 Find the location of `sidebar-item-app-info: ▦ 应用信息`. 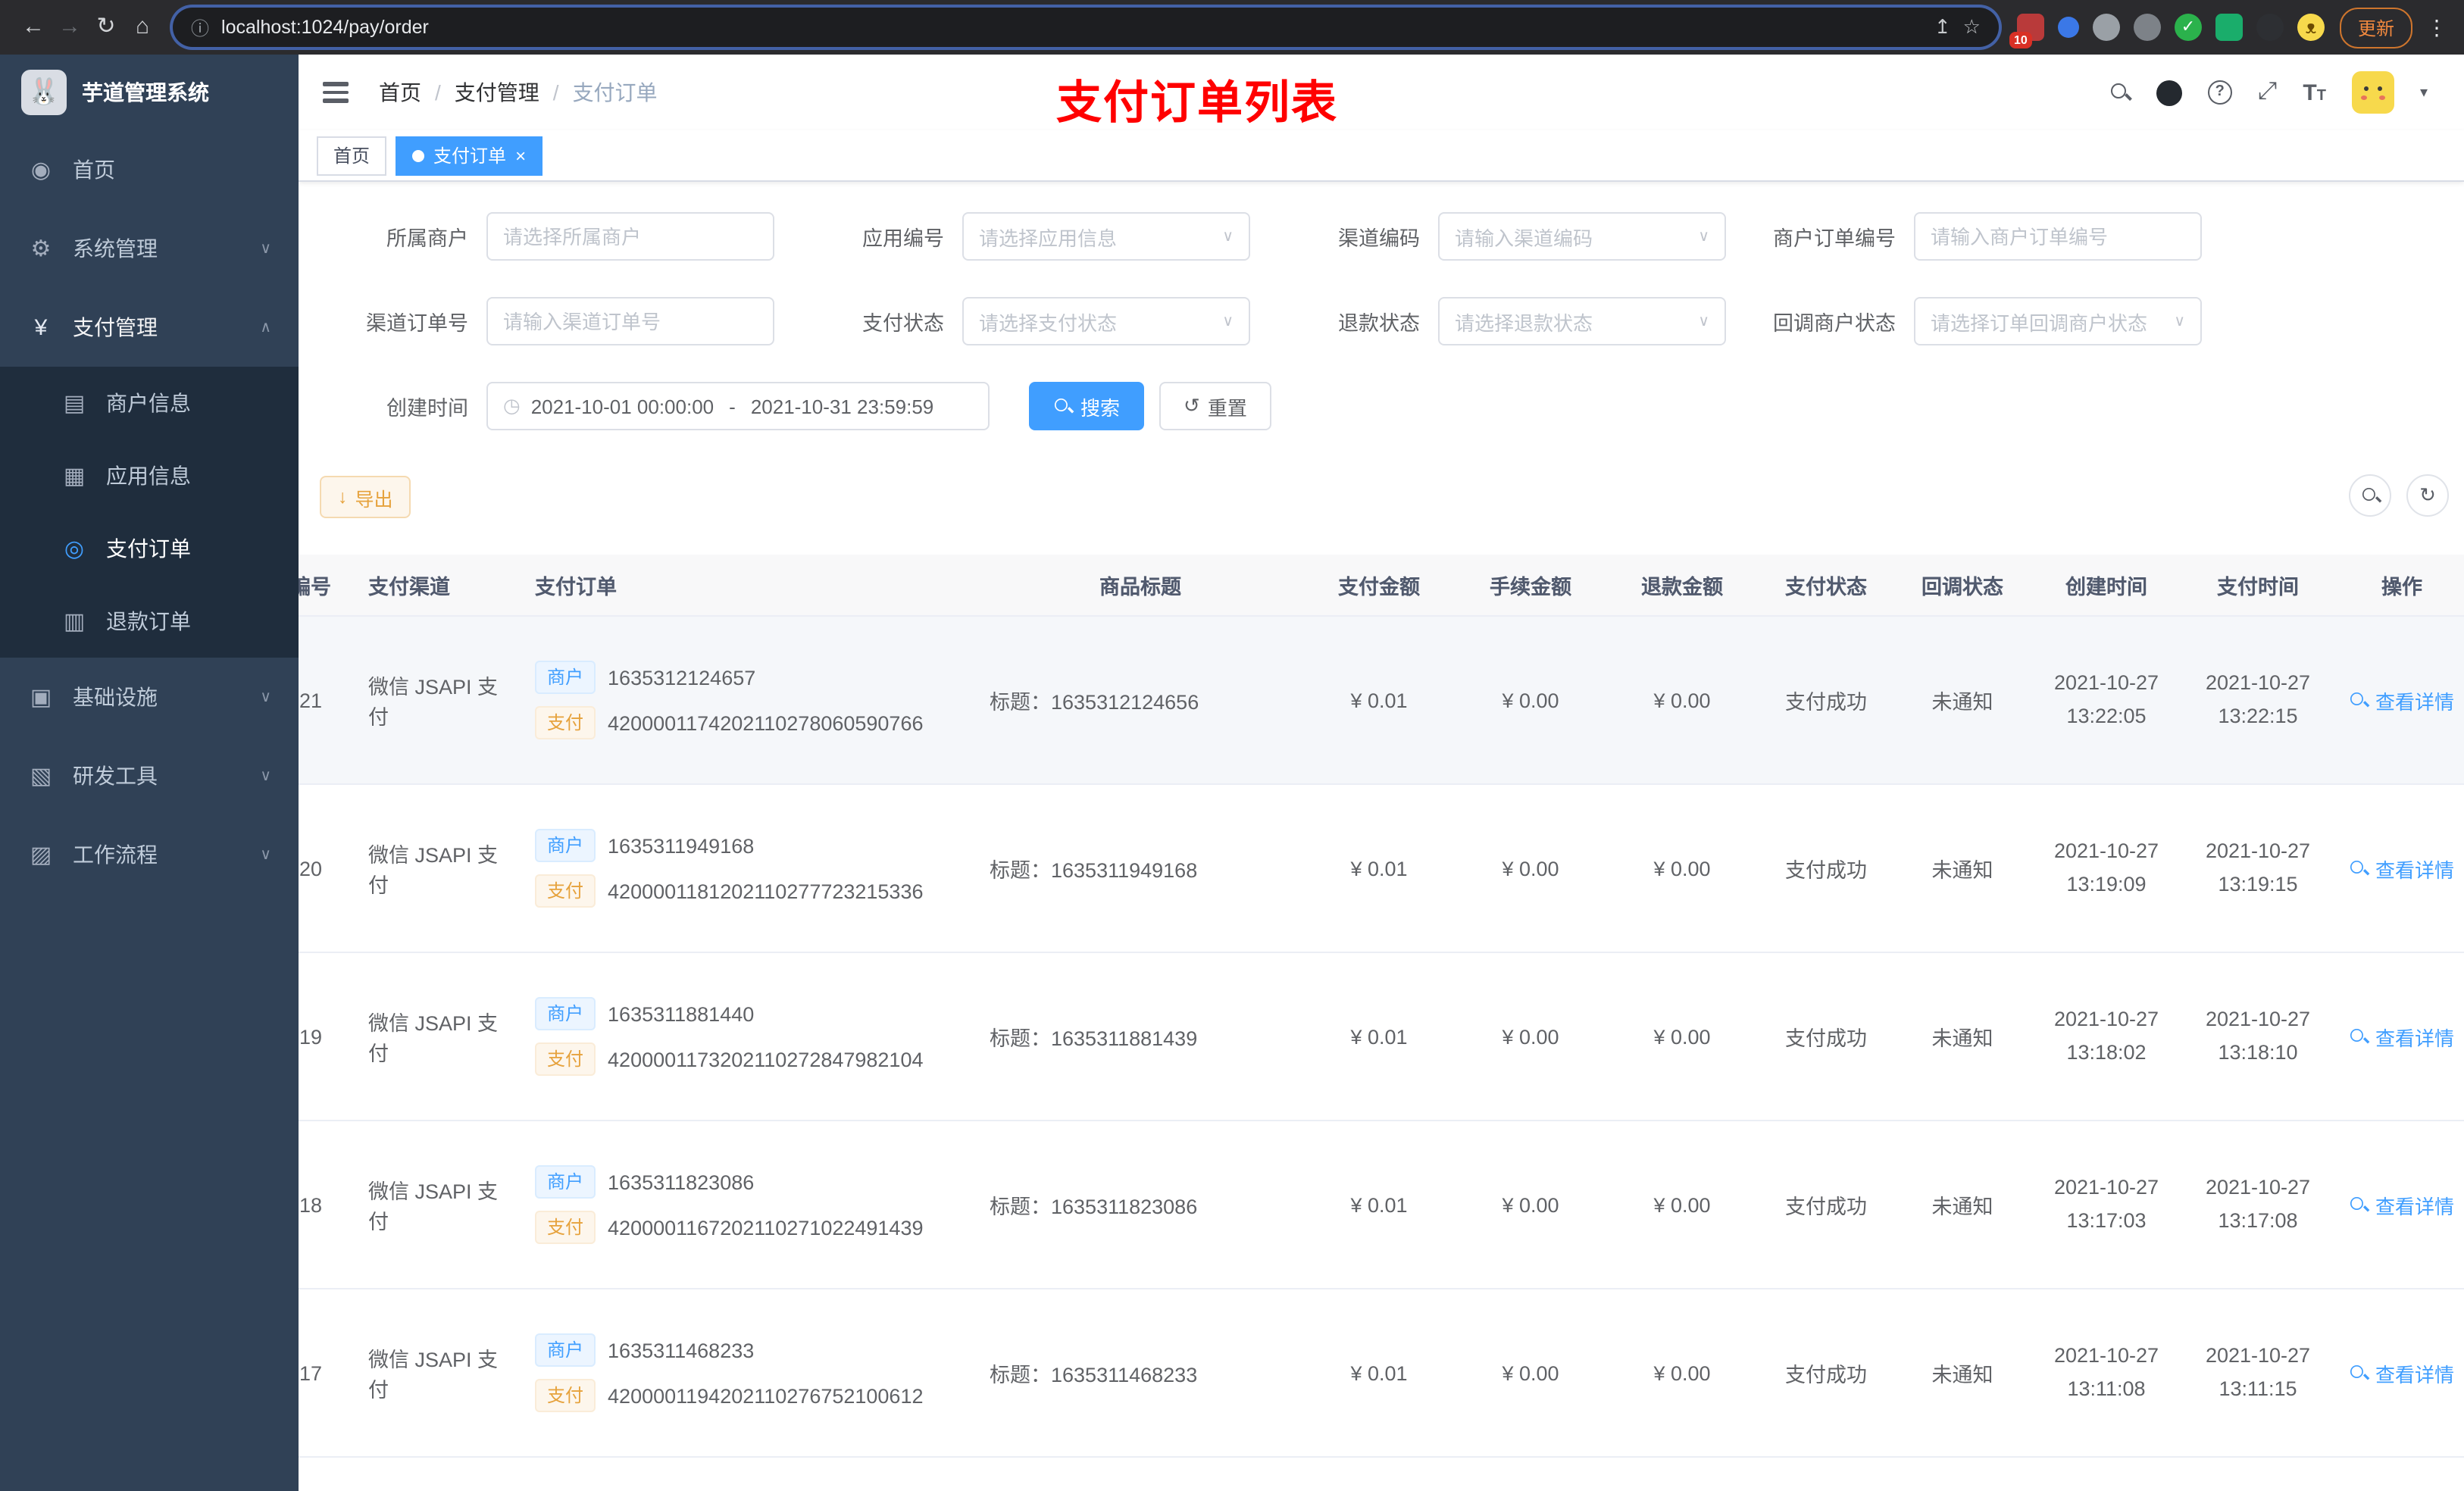

sidebar-item-app-info: ▦ 应用信息 is located at coordinates (149, 475).